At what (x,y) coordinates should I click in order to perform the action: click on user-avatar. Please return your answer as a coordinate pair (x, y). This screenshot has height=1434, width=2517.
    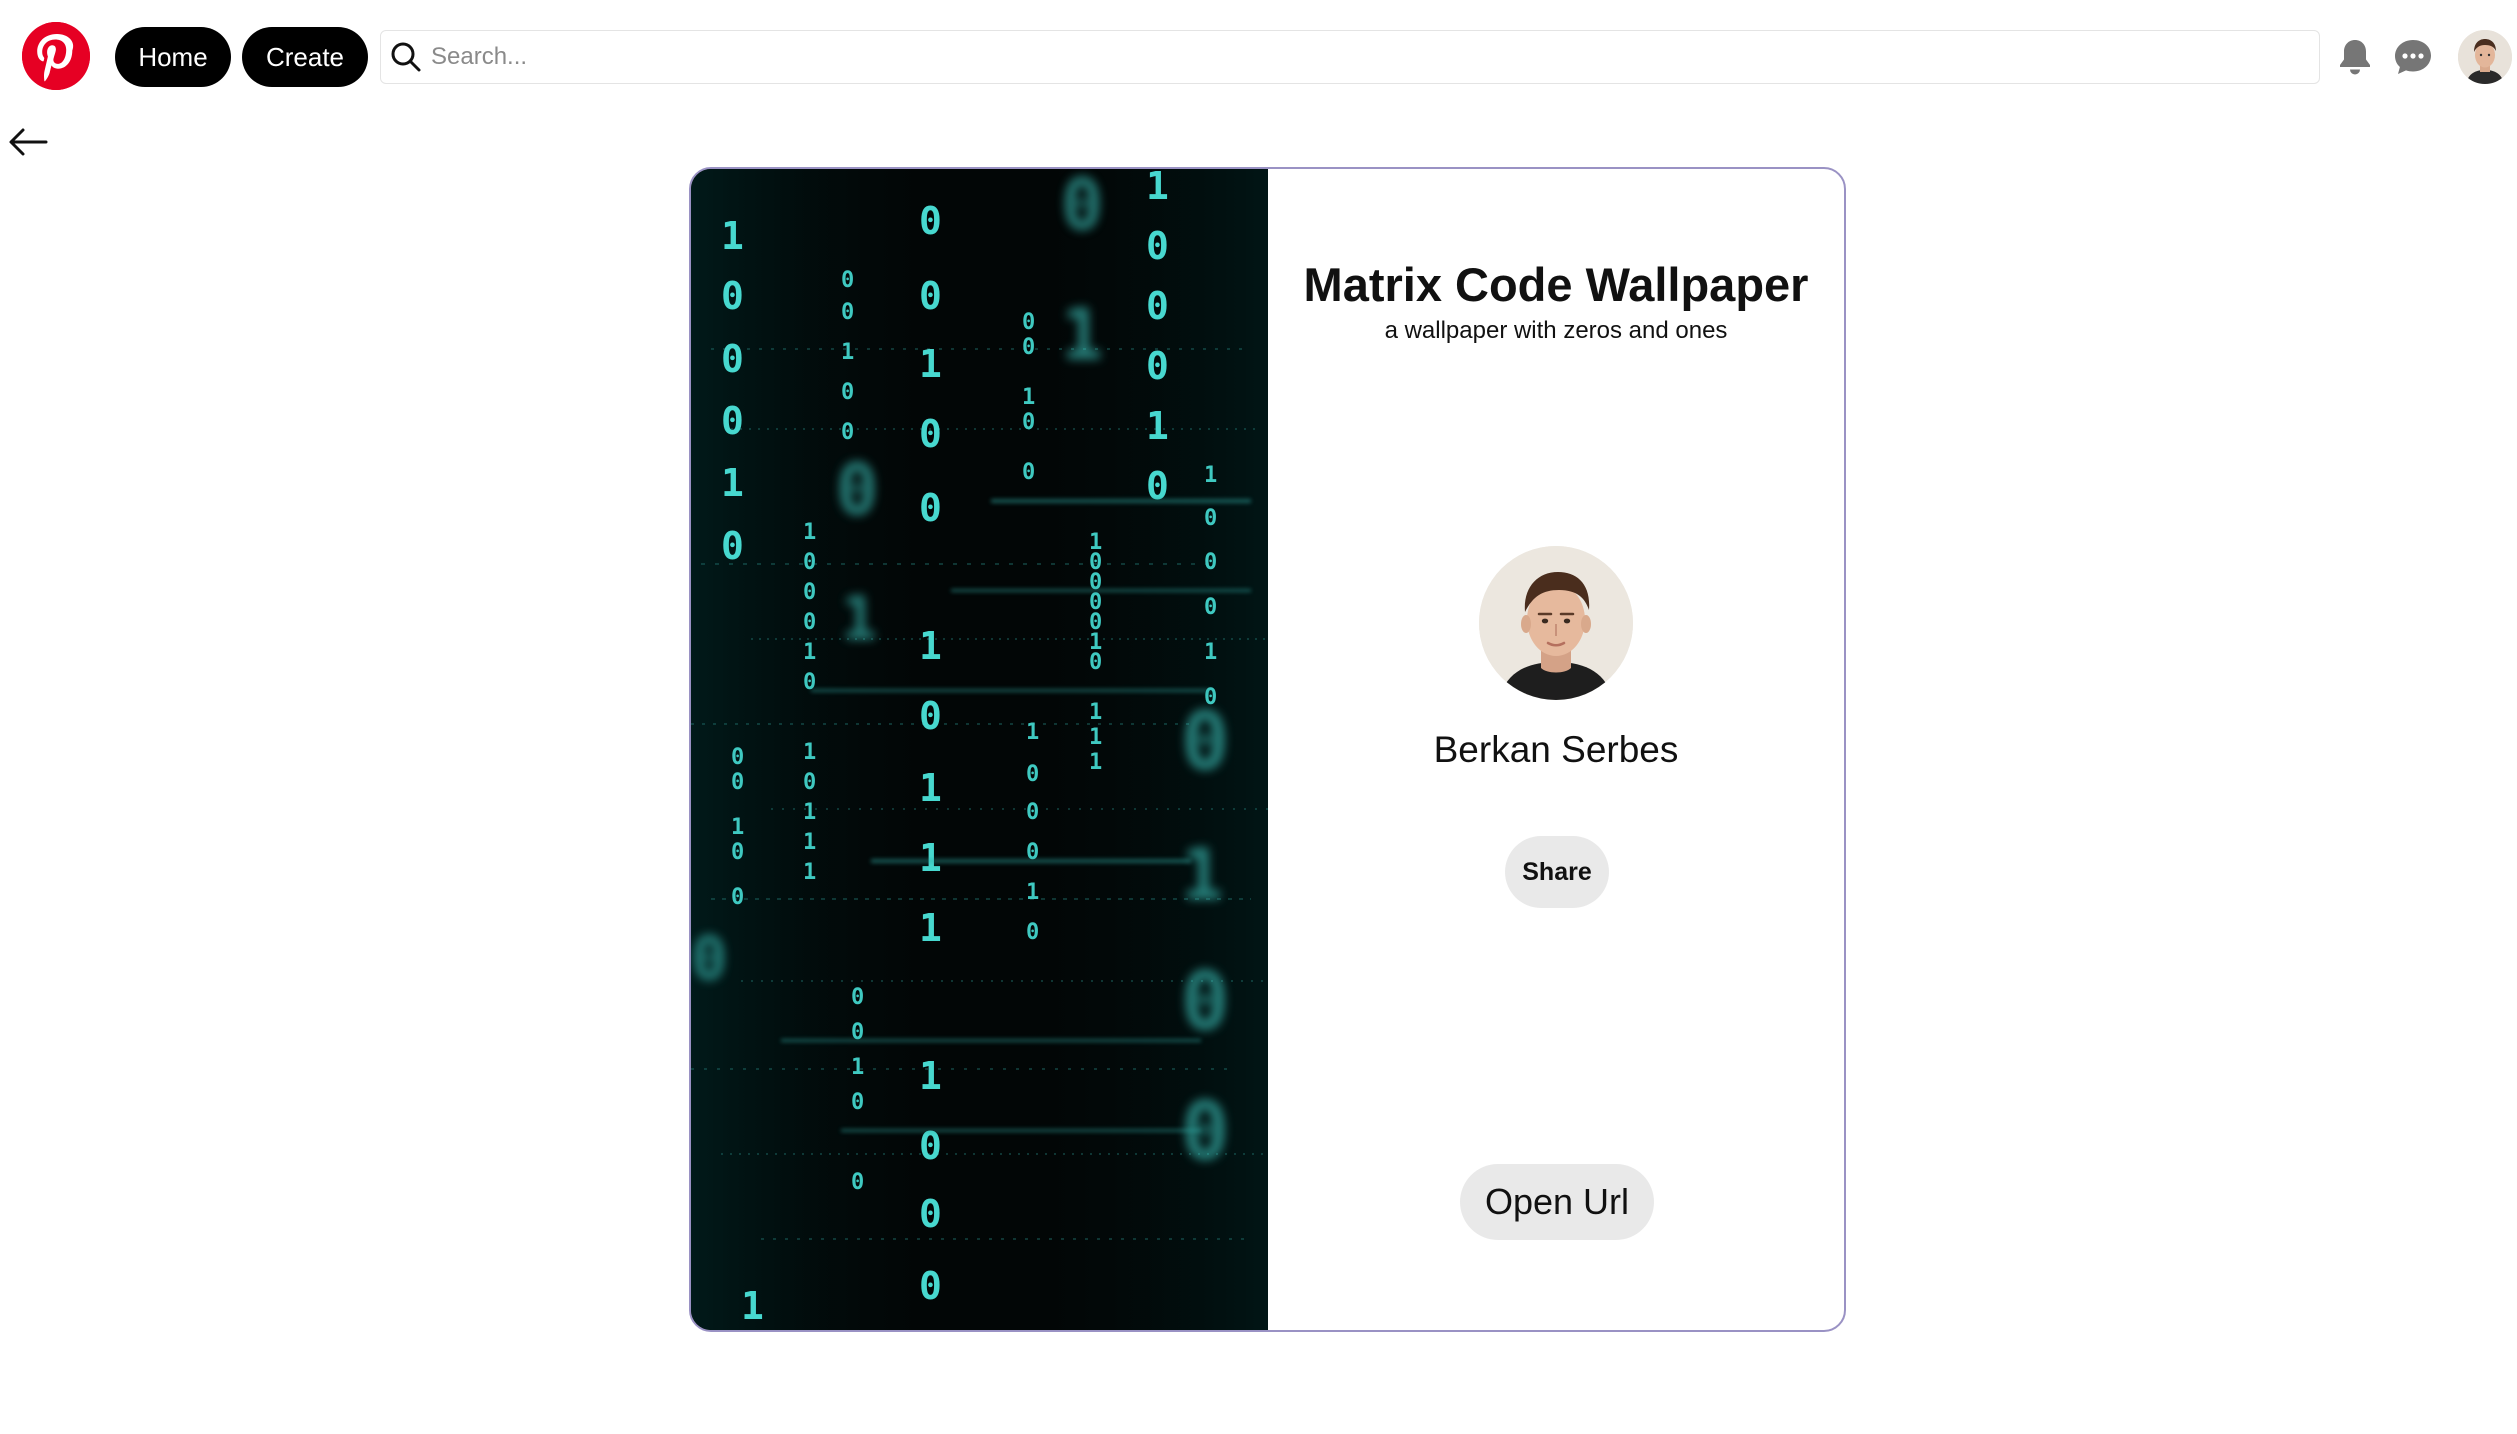
    Looking at the image, I should click on (2485, 57).